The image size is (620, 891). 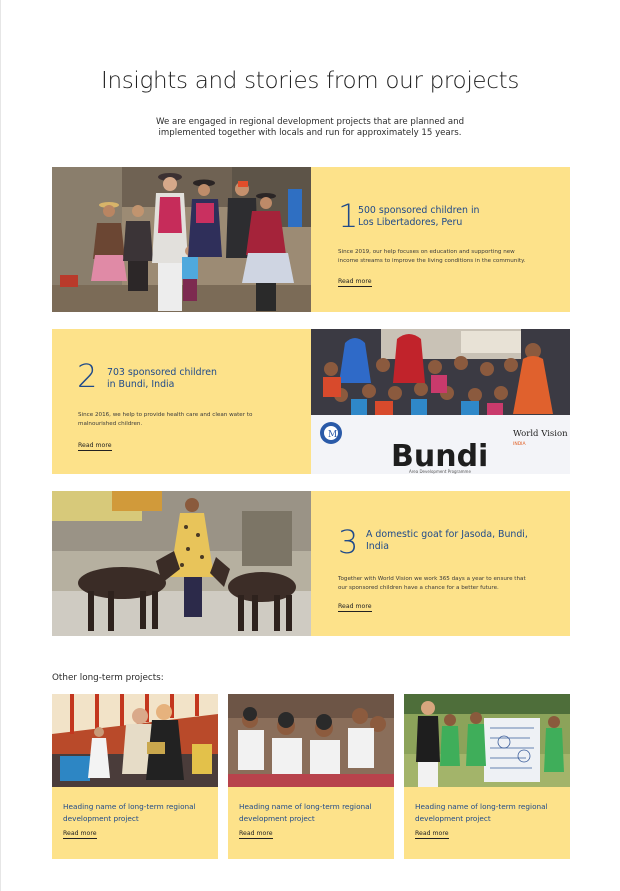 What do you see at coordinates (0, 445) in the screenshot?
I see `page-edge` at bounding box center [0, 445].